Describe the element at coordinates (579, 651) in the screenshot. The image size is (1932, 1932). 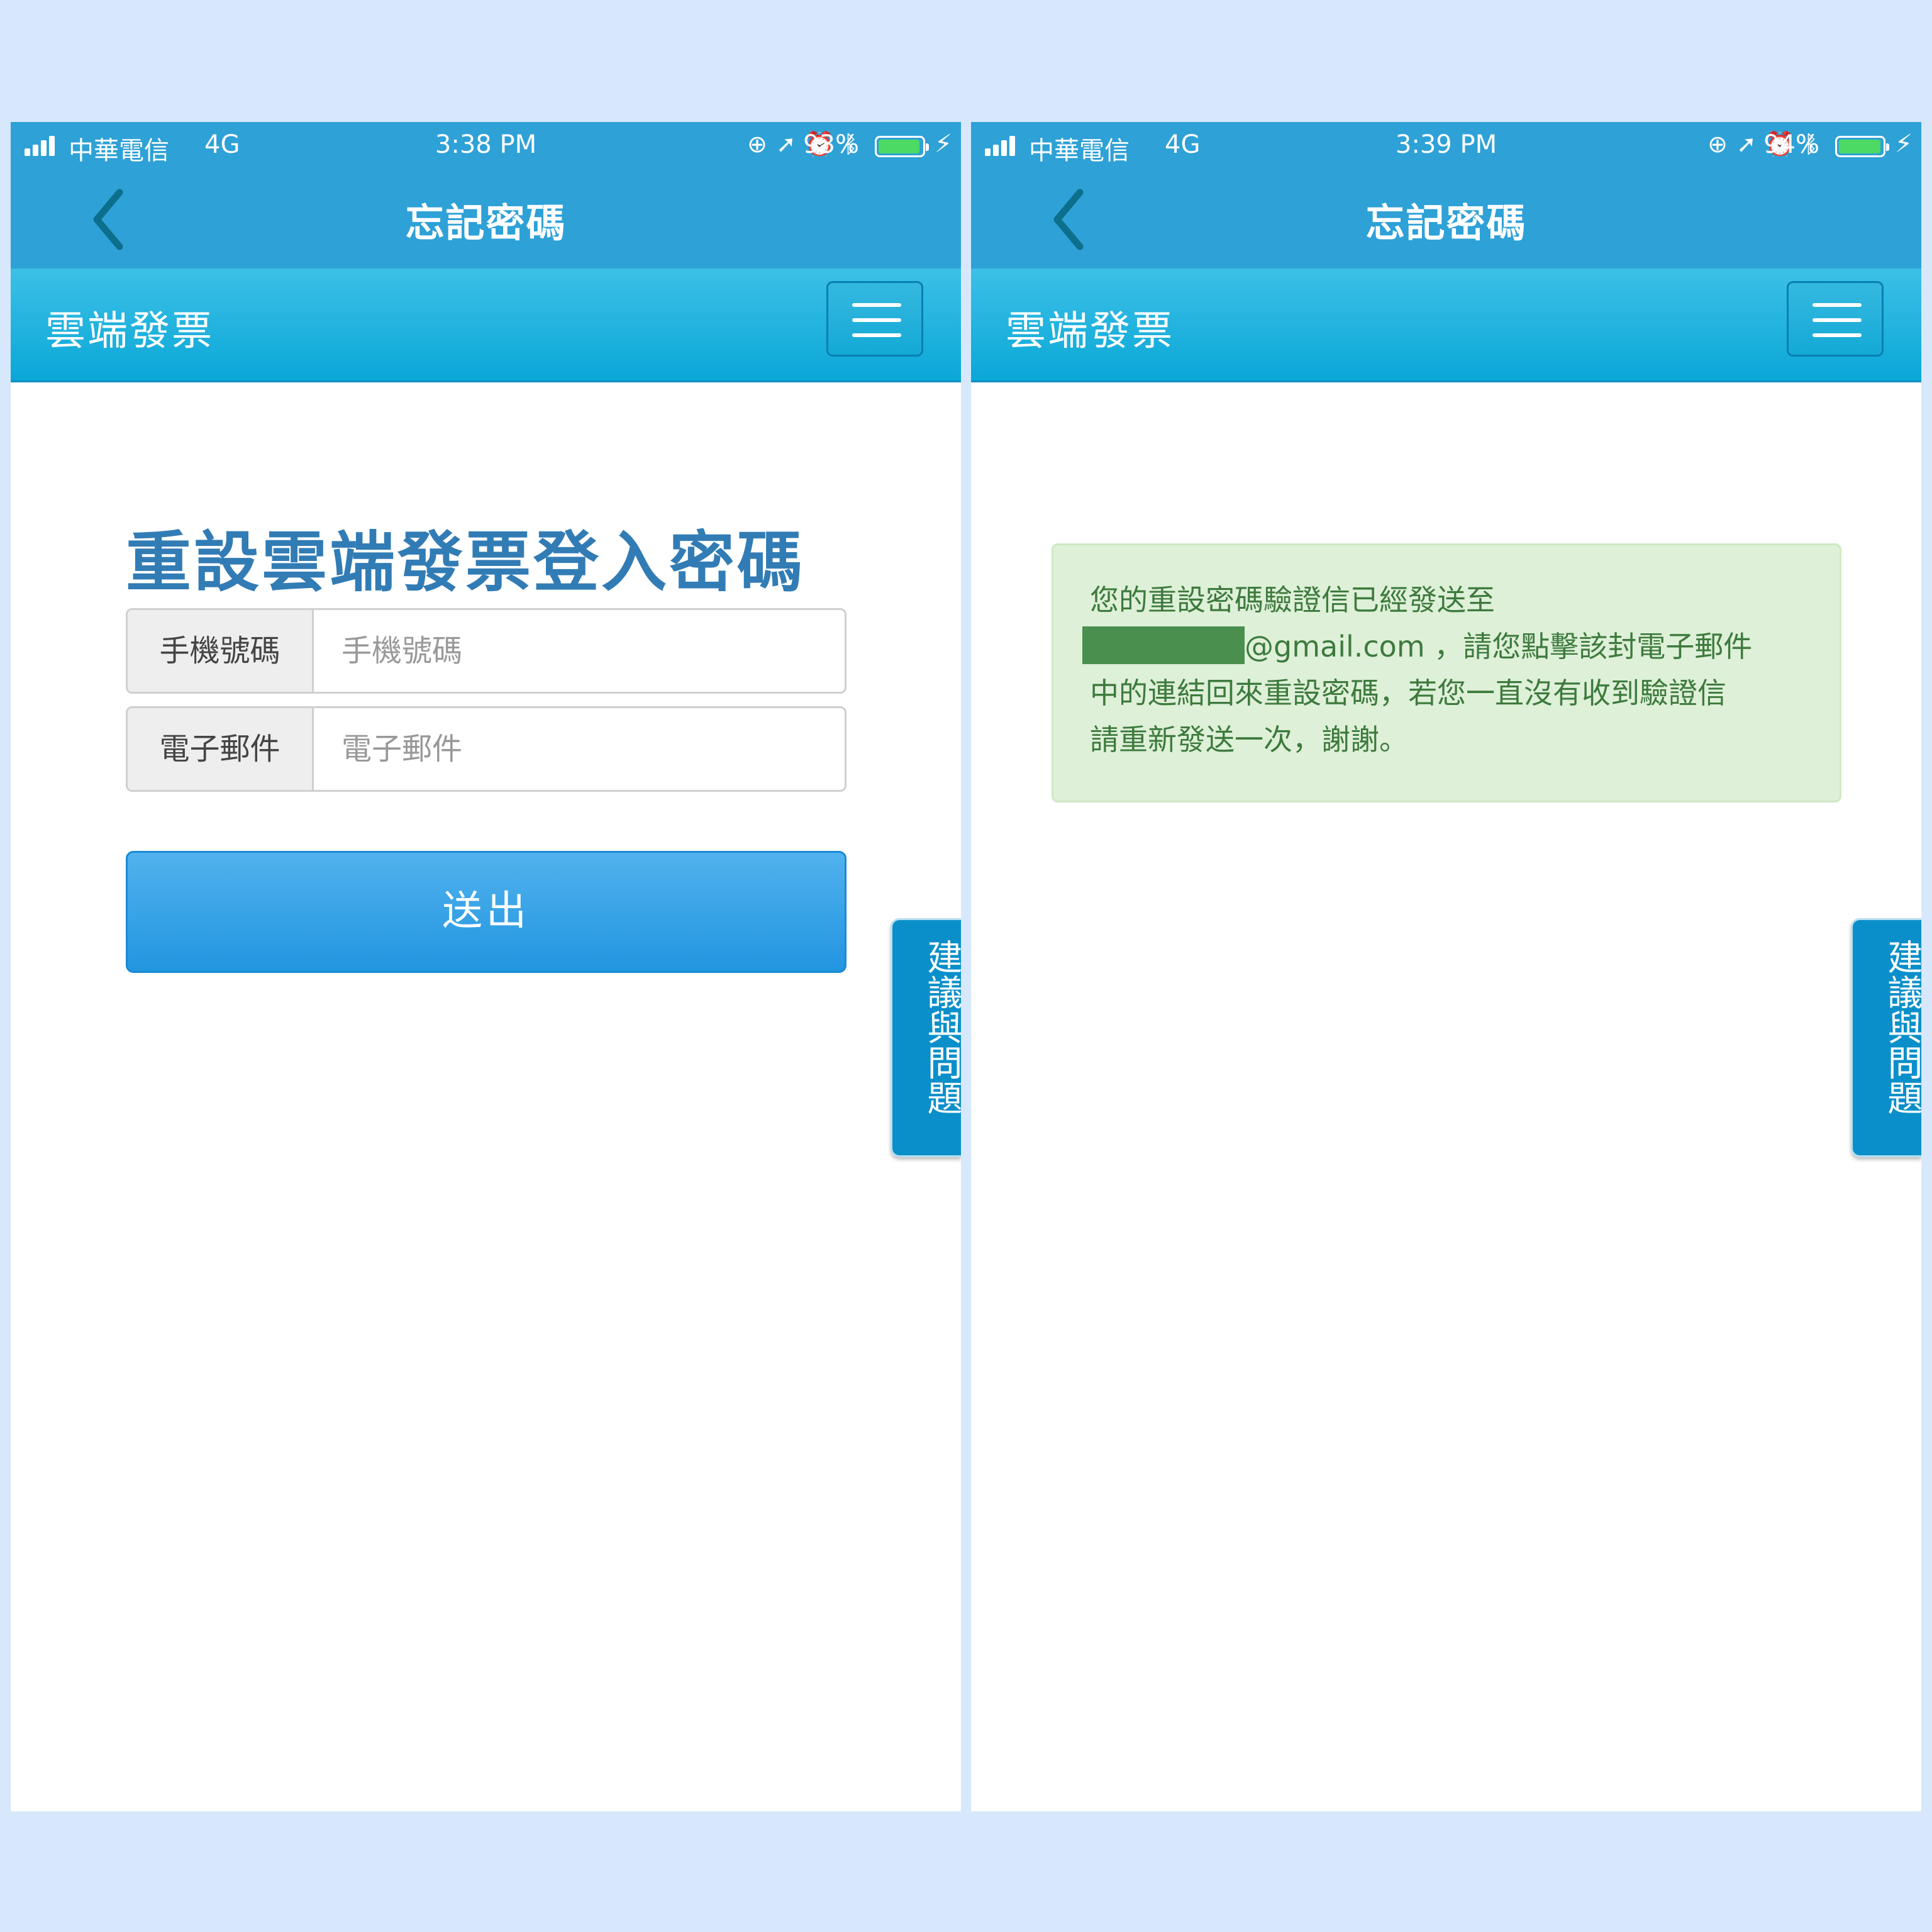
I see `phone-input` at that location.